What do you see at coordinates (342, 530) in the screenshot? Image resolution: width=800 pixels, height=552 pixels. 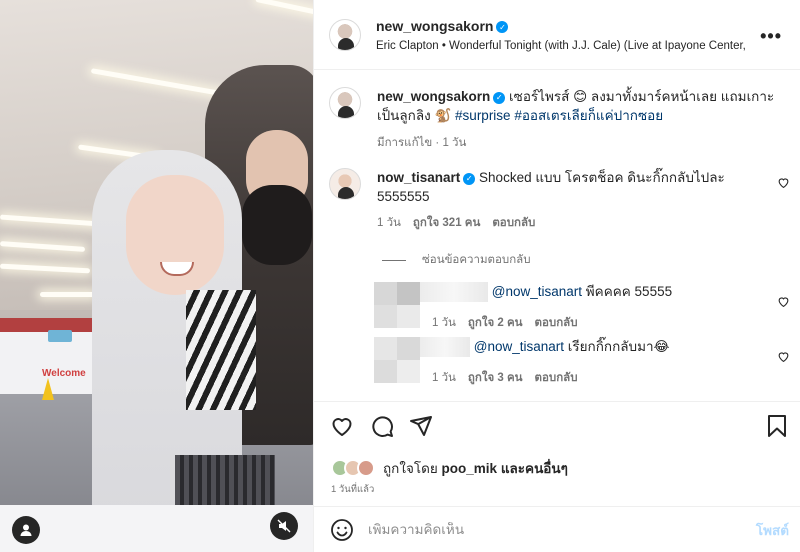 I see `emoji-icon` at bounding box center [342, 530].